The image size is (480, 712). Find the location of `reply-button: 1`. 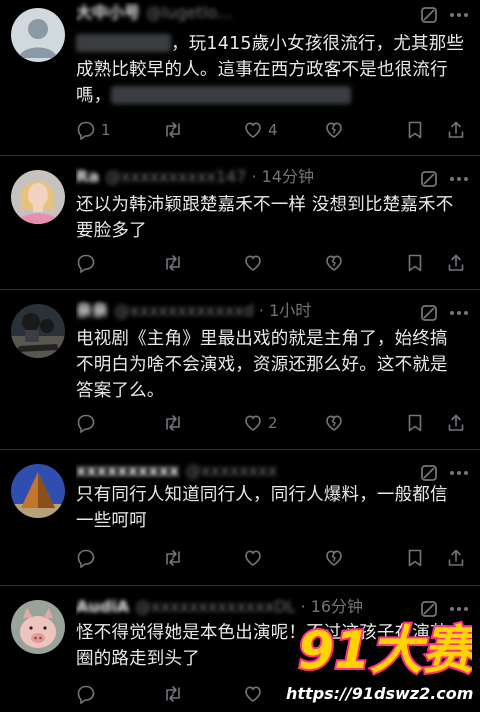

reply-button: 1 is located at coordinates (93, 130).